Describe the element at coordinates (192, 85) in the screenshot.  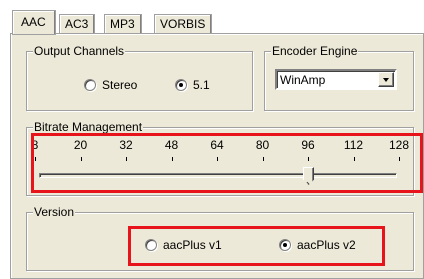
I see `surround-51-radio: 5.1` at that location.